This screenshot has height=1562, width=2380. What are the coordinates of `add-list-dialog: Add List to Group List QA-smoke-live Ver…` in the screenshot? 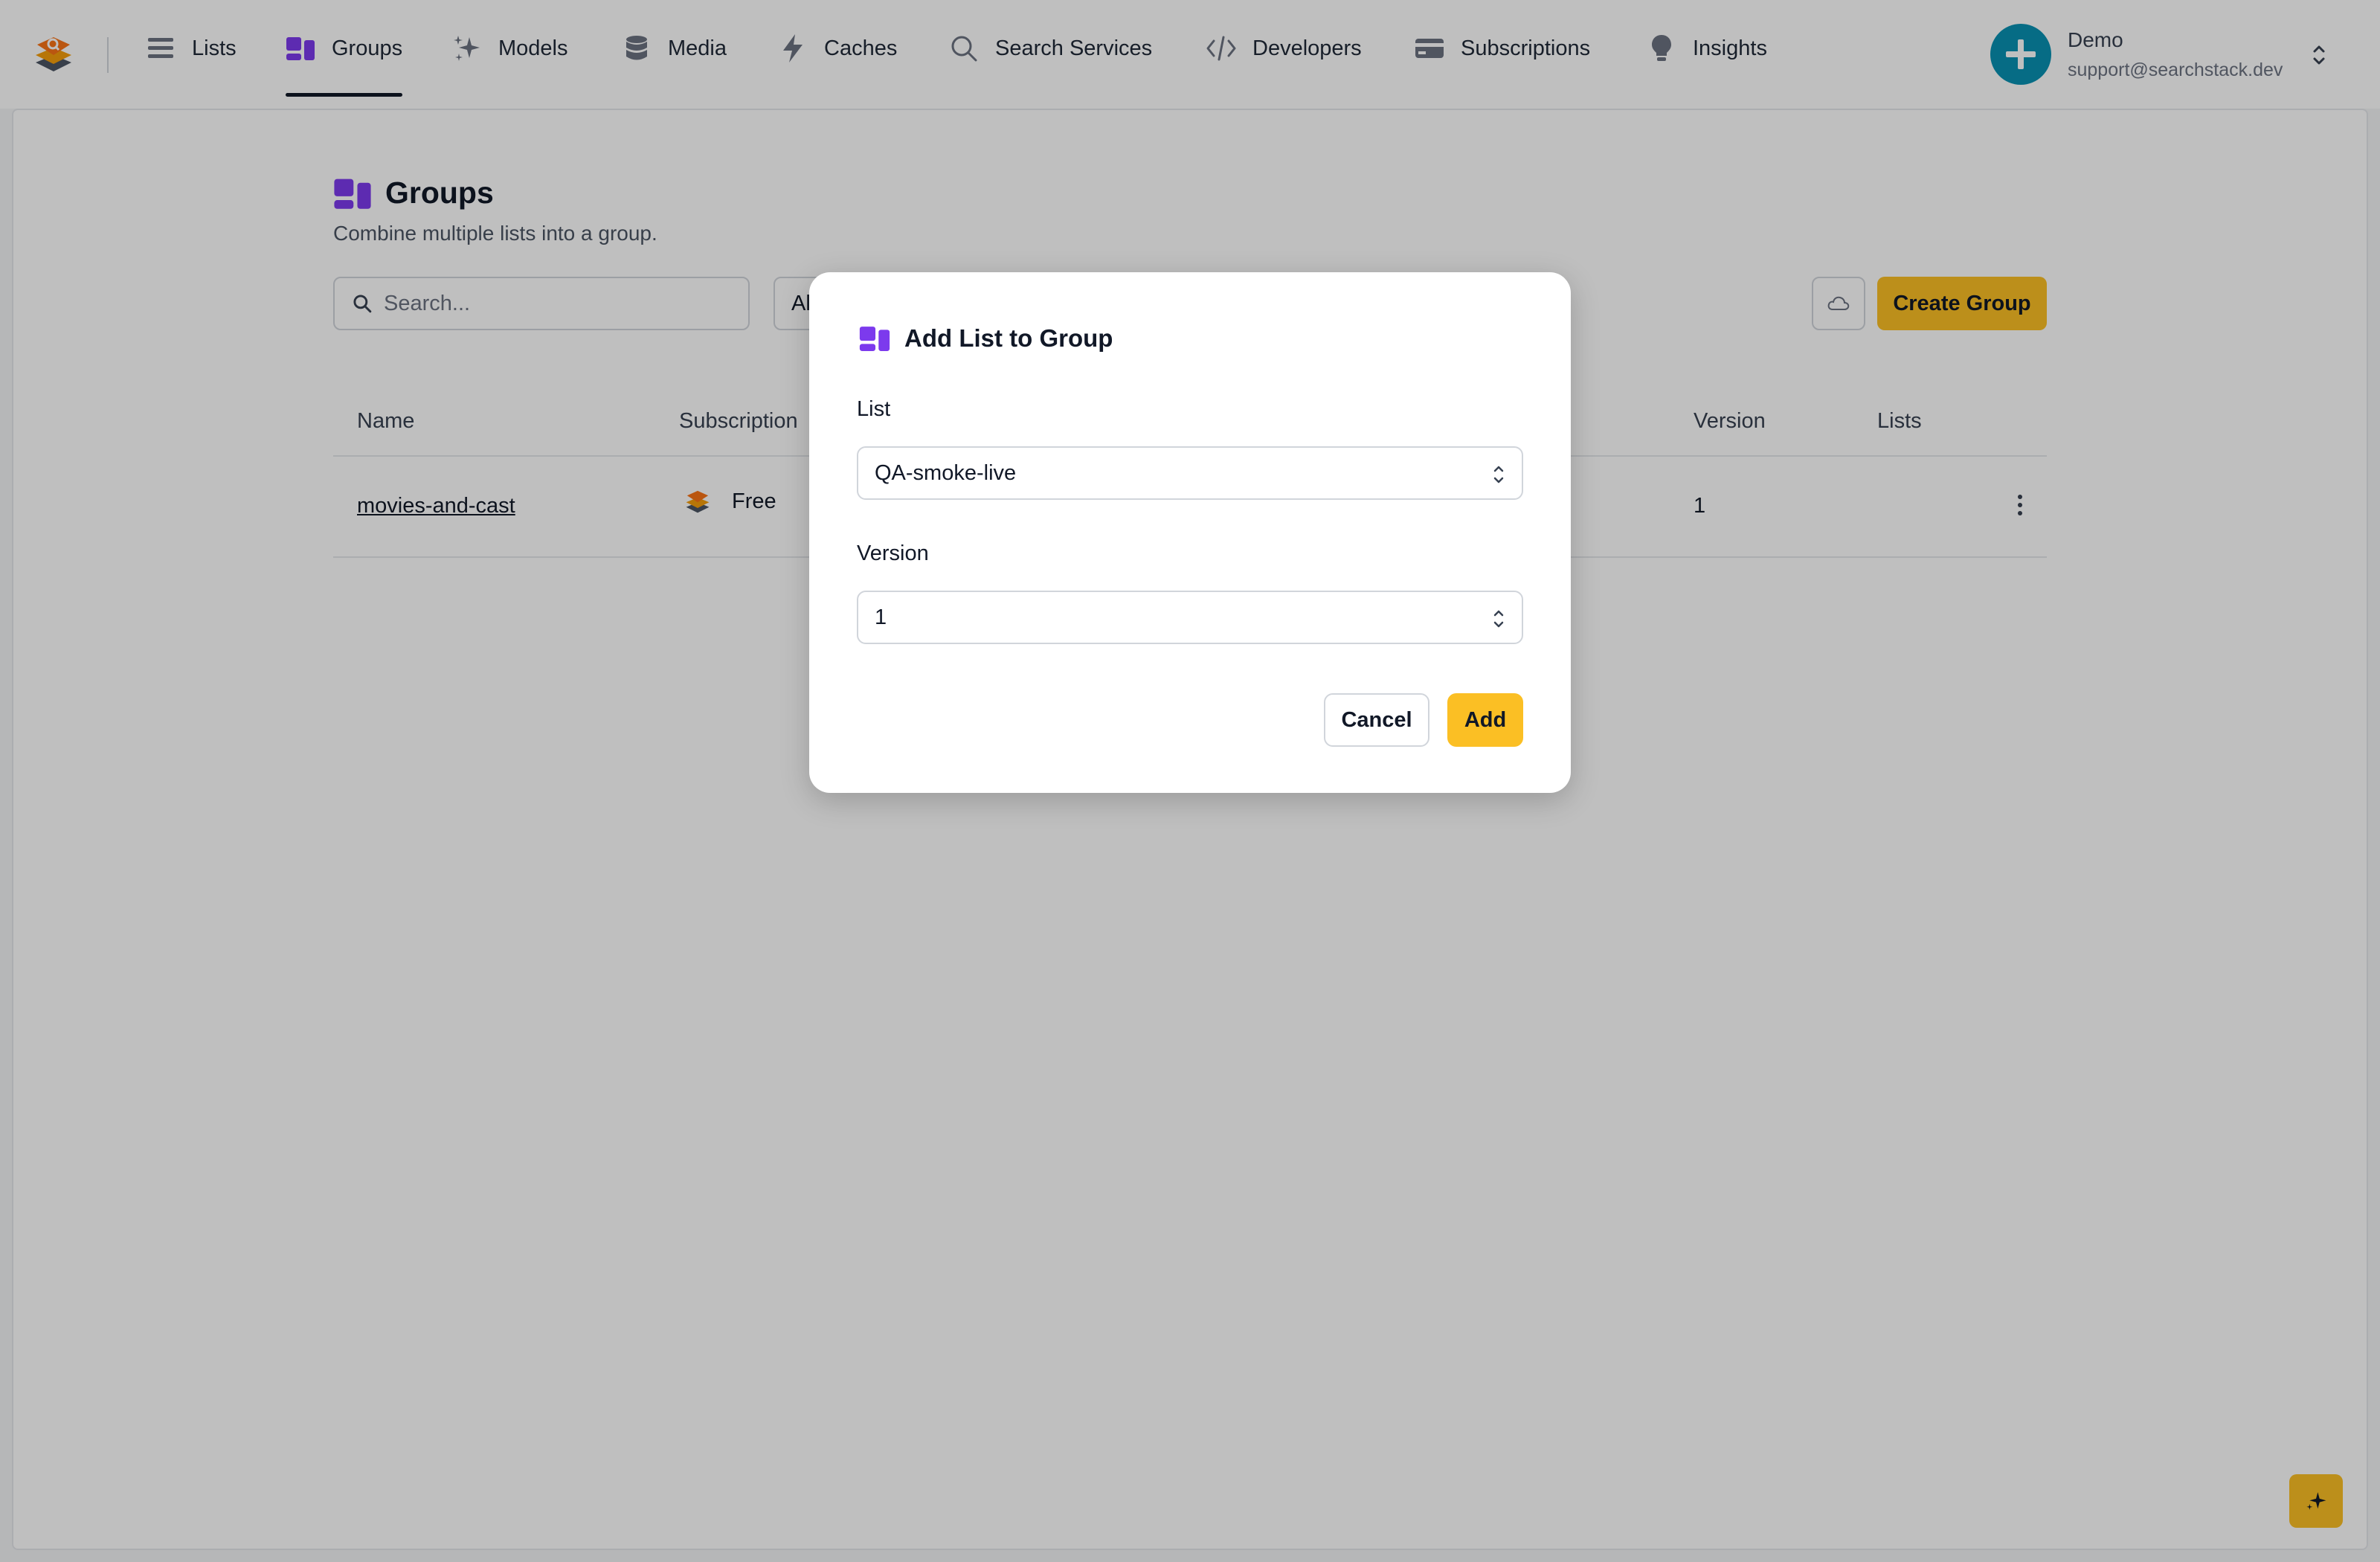 It's located at (1190, 532).